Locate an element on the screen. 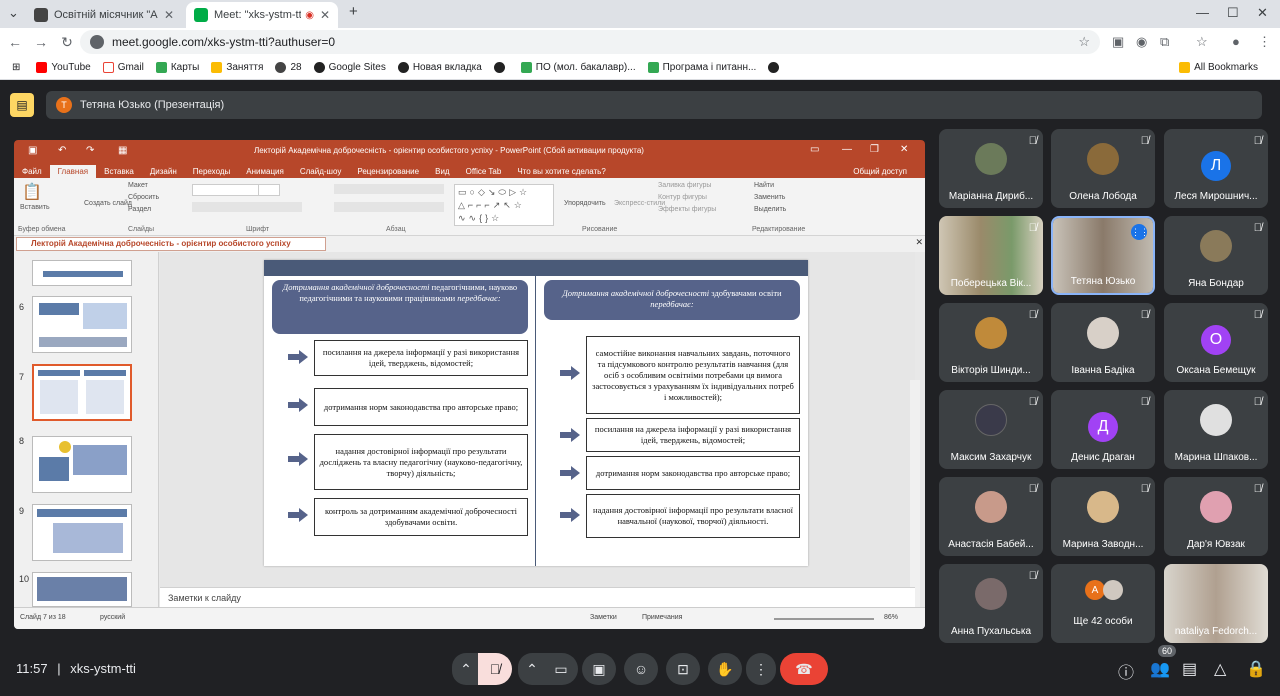  leave-call-button: ☎ is located at coordinates (804, 669).